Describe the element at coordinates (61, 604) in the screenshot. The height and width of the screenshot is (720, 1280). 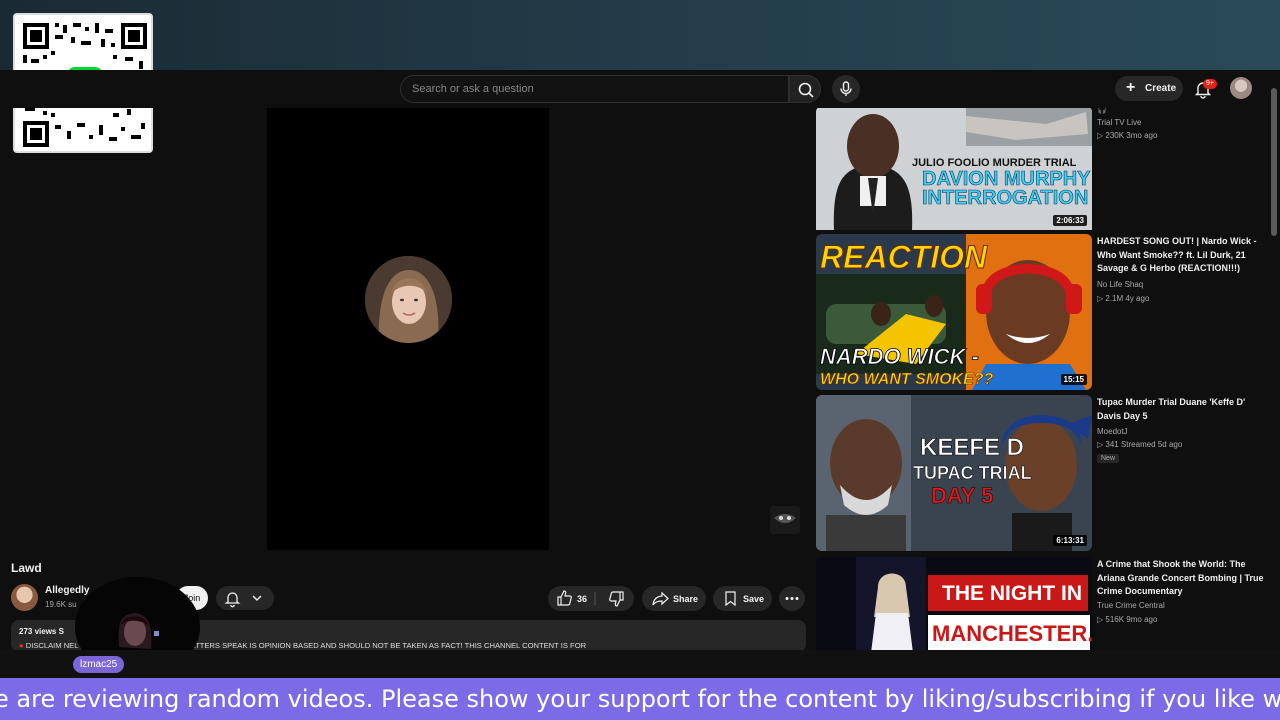
I see `subscriber-count: 19.6K su` at that location.